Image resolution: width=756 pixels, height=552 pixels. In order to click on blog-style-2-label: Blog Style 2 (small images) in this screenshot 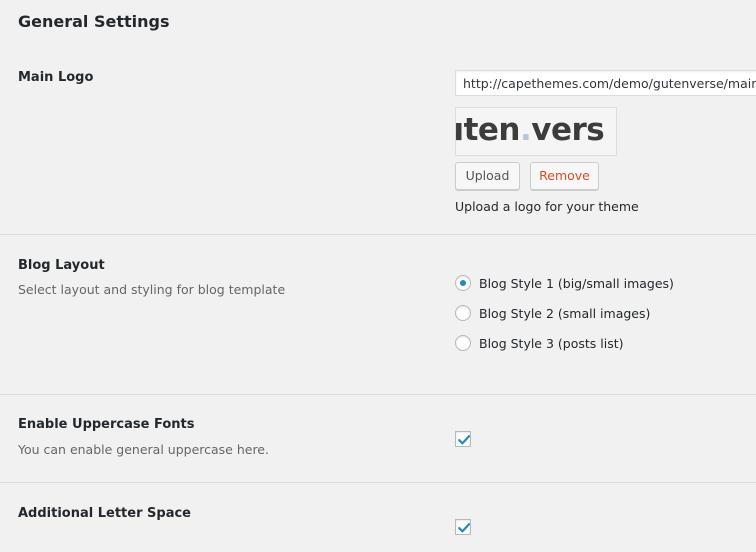, I will do `click(565, 313)`.